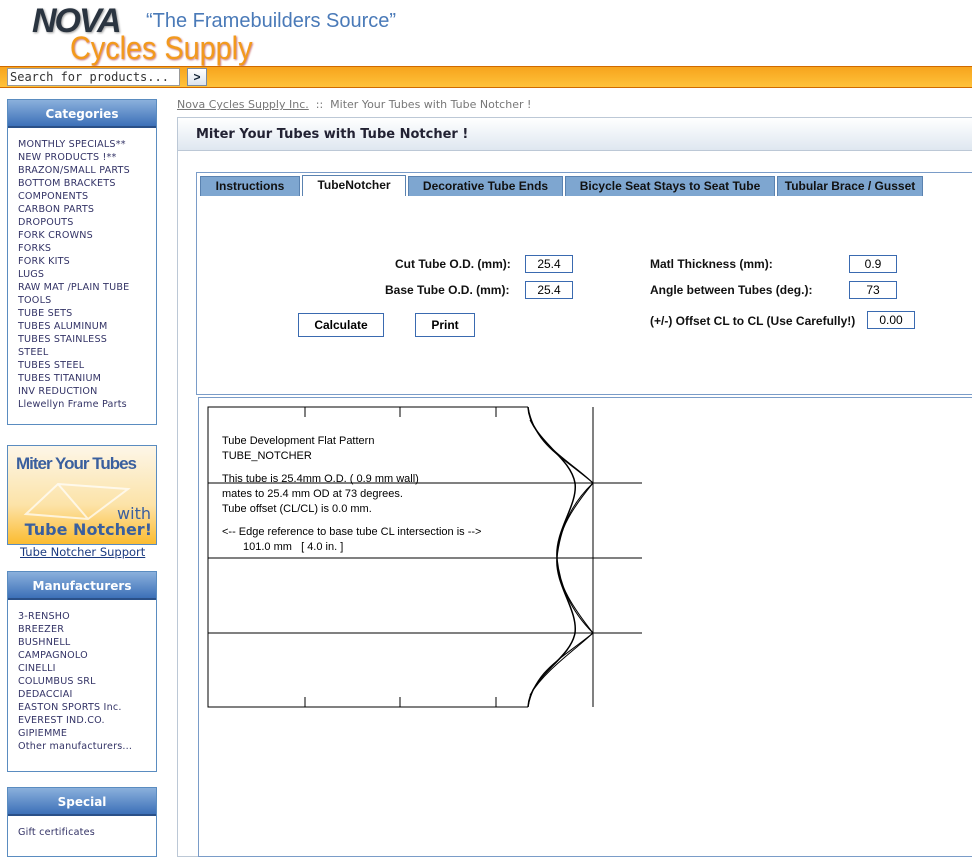 The width and height of the screenshot is (972, 857). Describe the element at coordinates (87, 183) in the screenshot. I see `category-link: BOTTOM BRACKETS` at that location.